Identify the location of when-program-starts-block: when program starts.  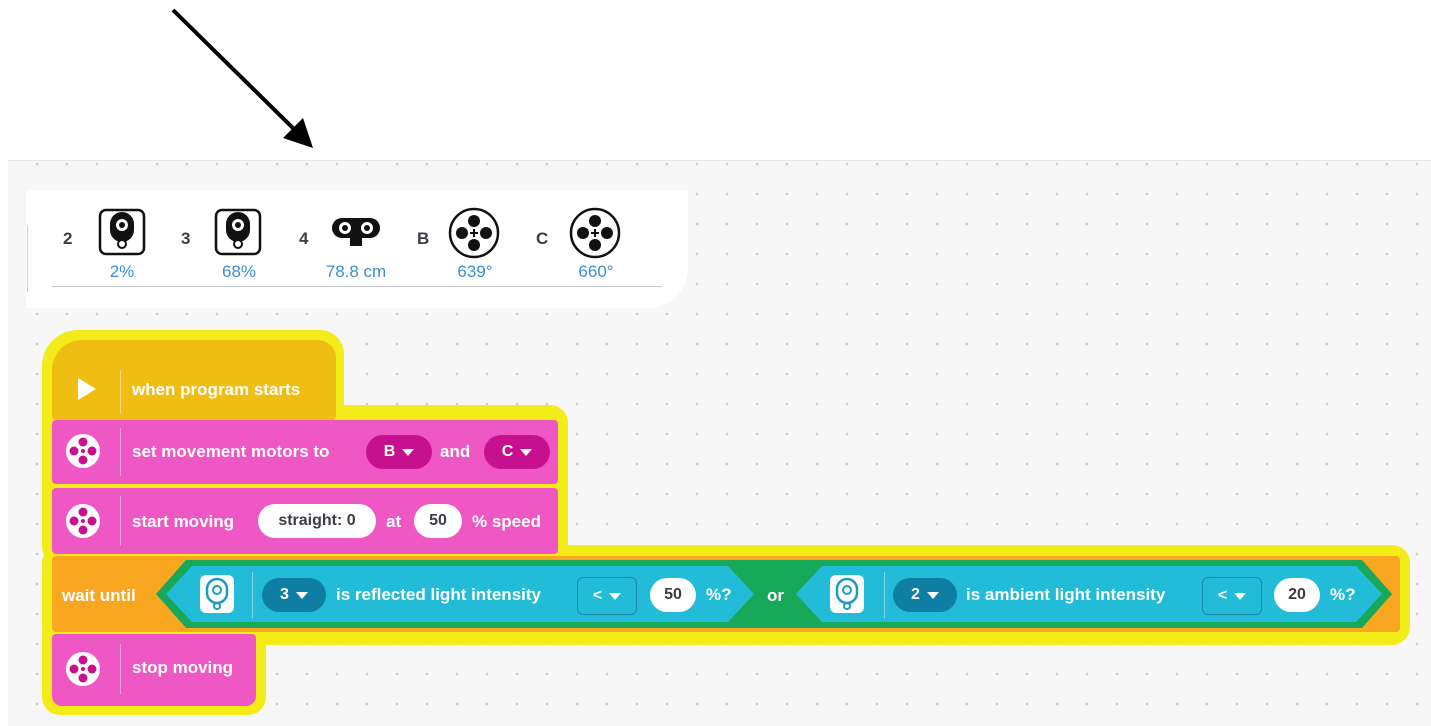
(194, 380).